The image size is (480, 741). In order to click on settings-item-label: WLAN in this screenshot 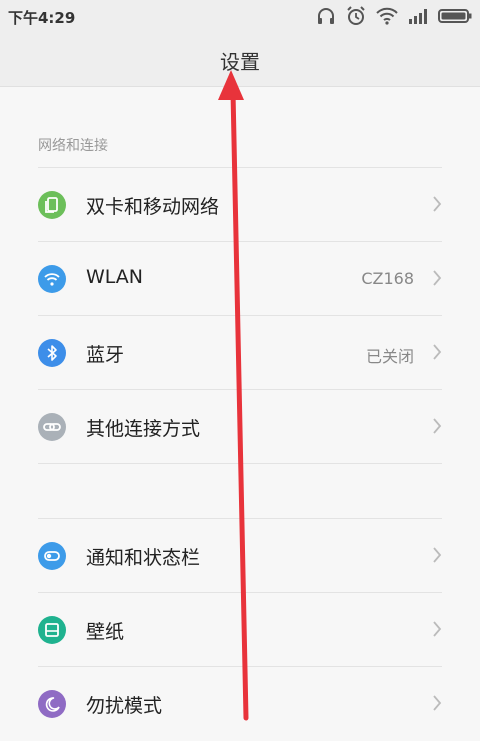, I will do `click(115, 277)`.